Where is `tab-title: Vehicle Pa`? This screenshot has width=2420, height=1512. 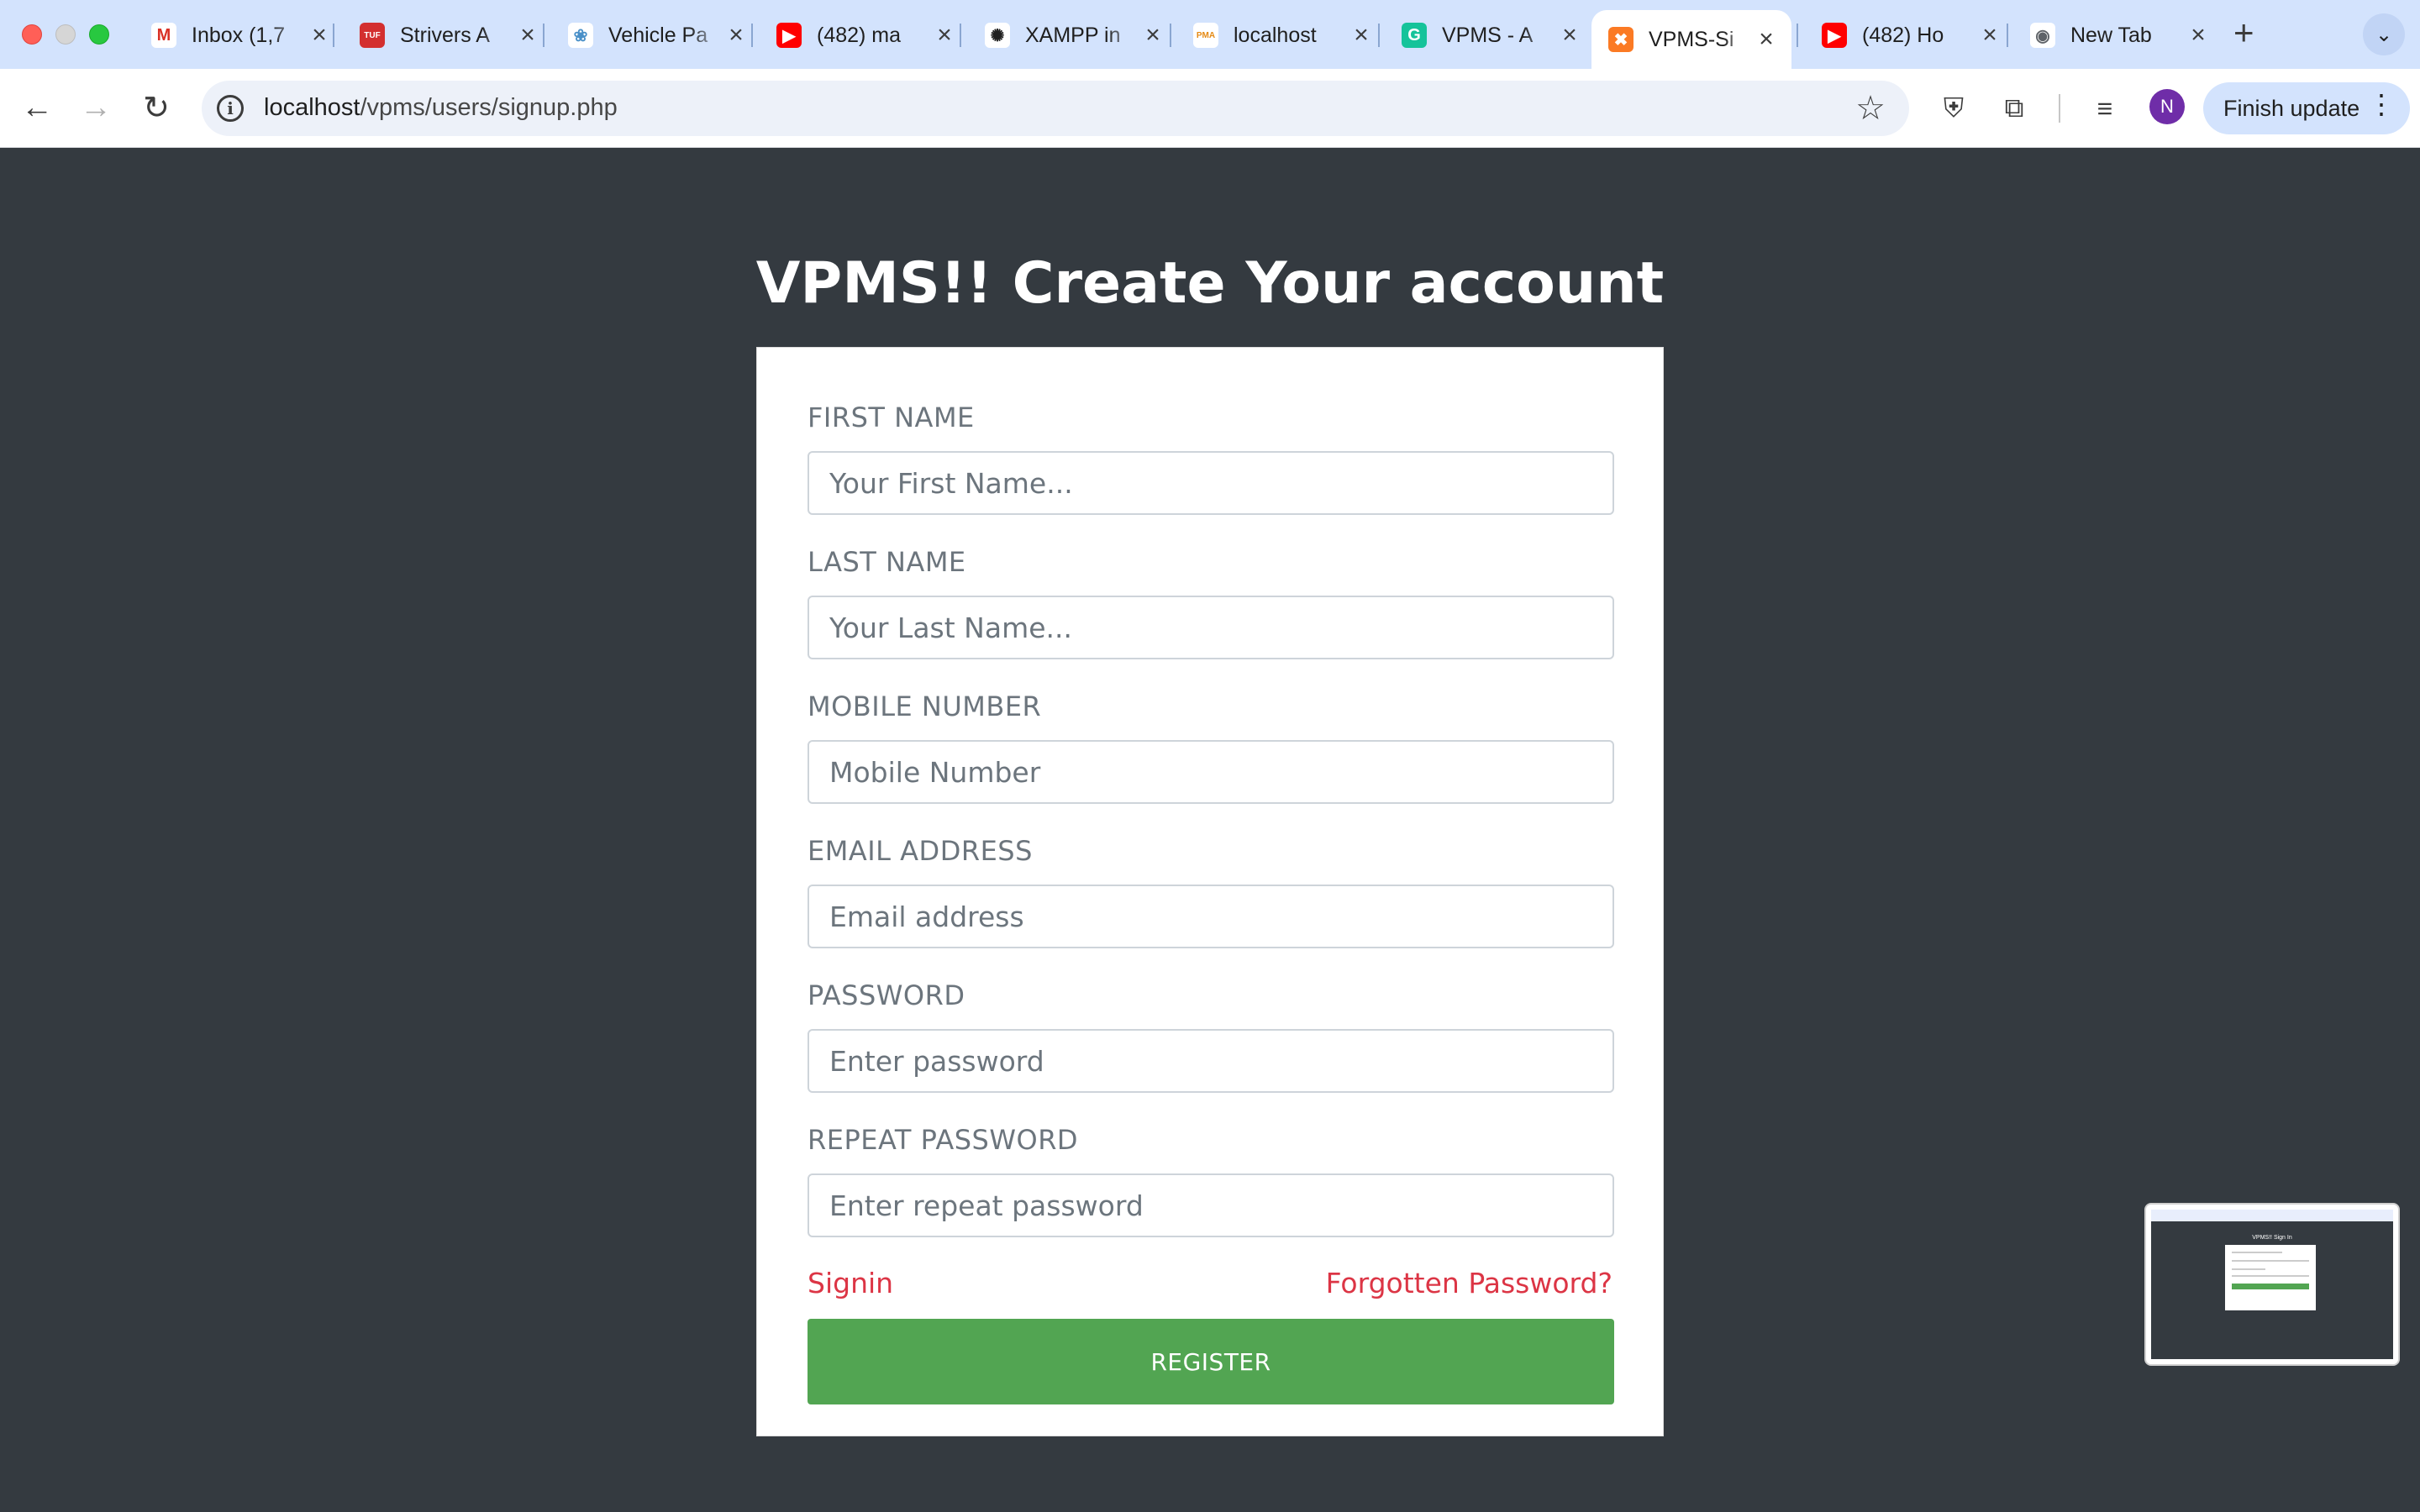
tab-title: Vehicle Pa is located at coordinates (658, 35).